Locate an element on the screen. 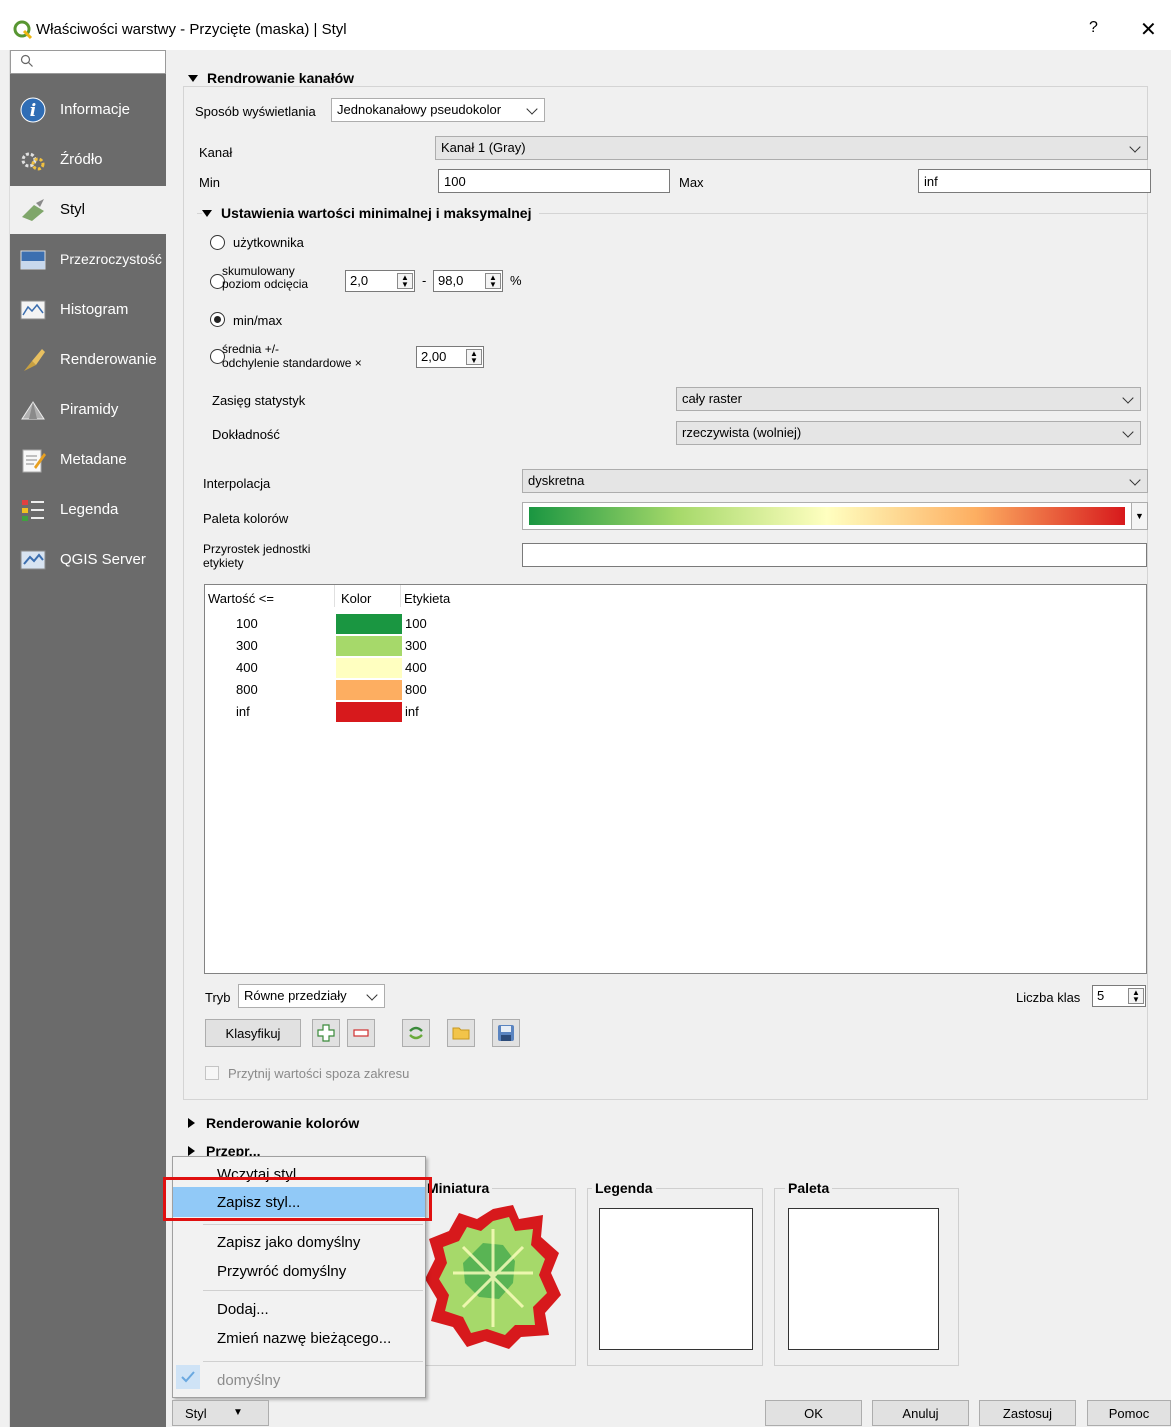 Image resolution: width=1171 pixels, height=1427 pixels. save-icon is located at coordinates (506, 1033).